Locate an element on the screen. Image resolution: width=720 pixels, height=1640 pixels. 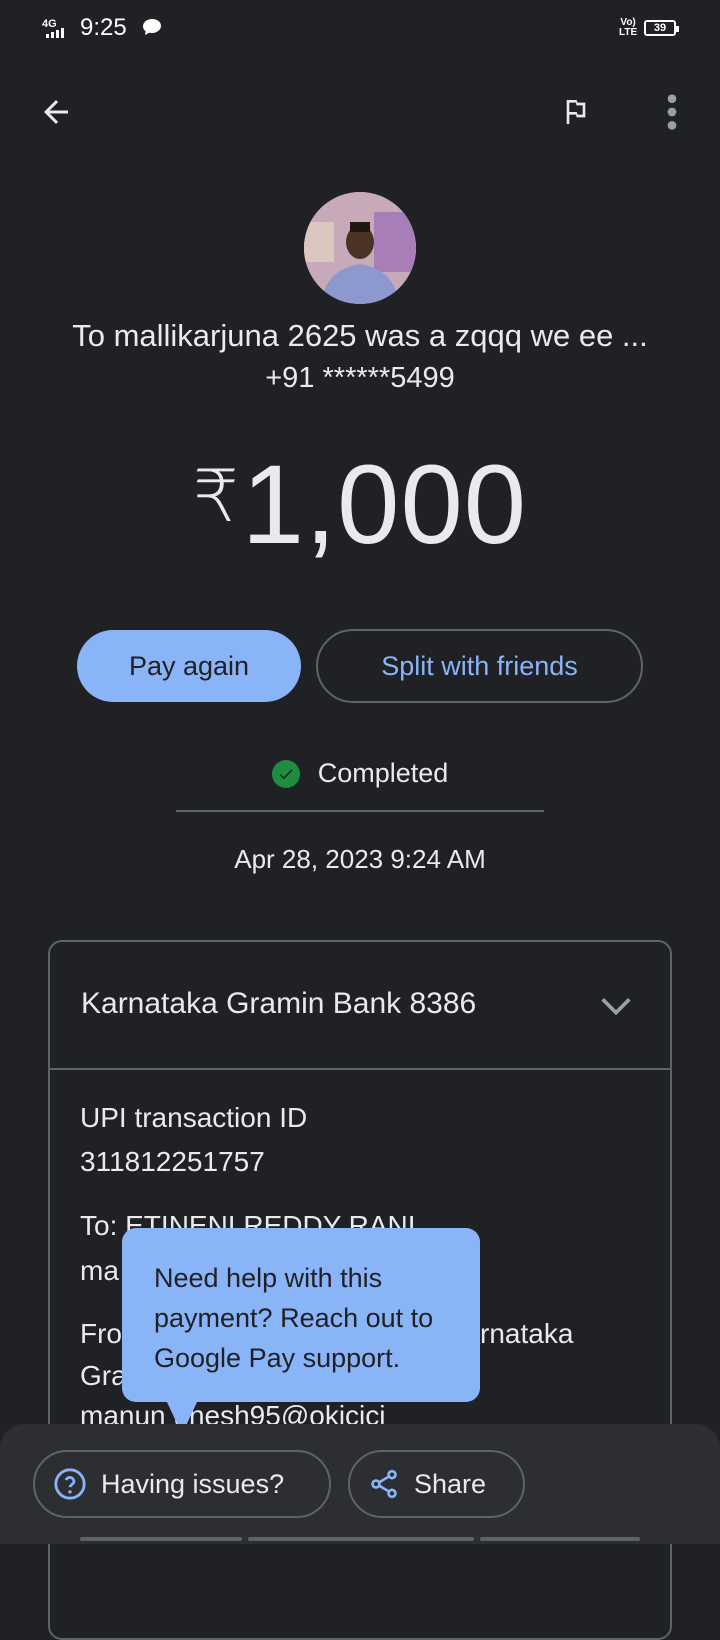
nav-indicator-left is located at coordinates (161, 1539).